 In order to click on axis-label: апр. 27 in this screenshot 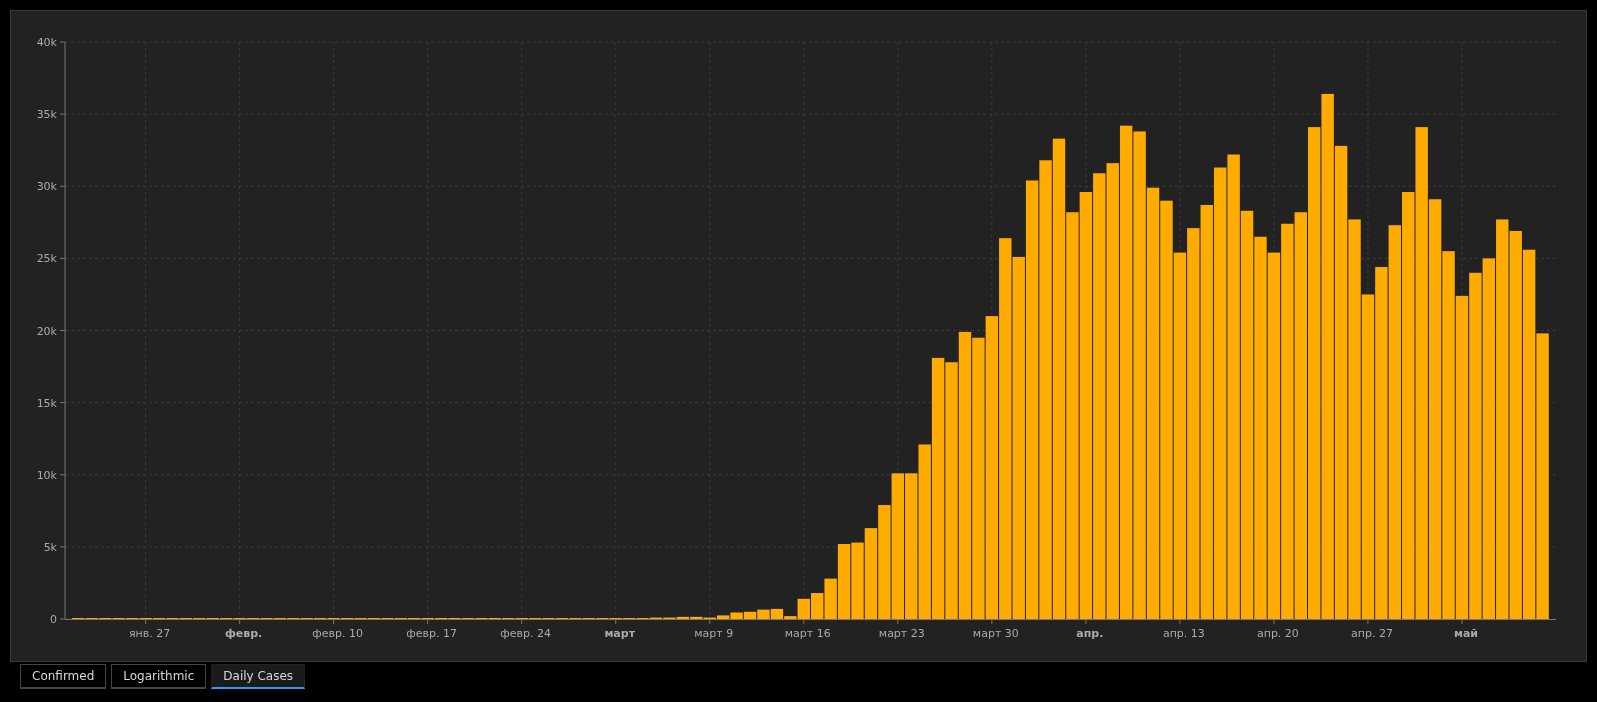, I will do `click(1372, 633)`.